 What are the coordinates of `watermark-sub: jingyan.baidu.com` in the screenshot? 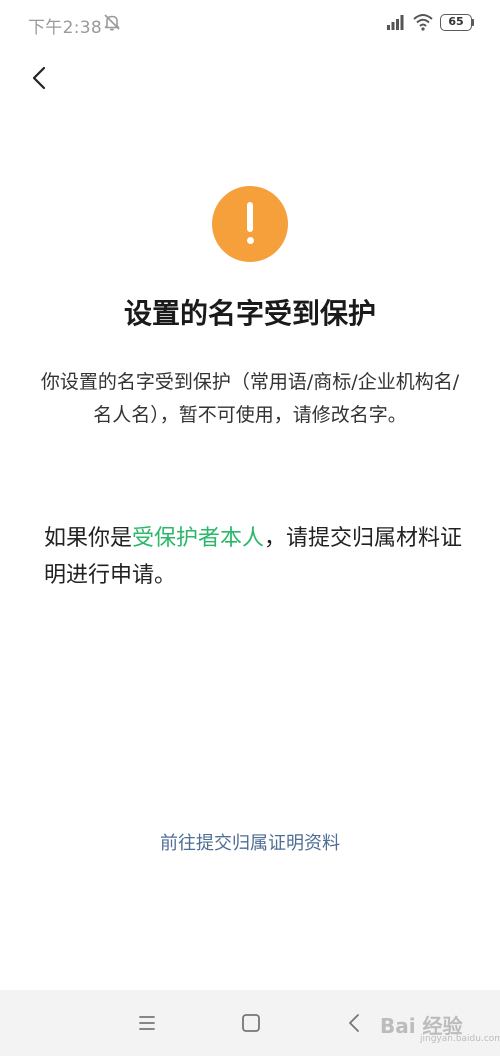 It's located at (460, 1039).